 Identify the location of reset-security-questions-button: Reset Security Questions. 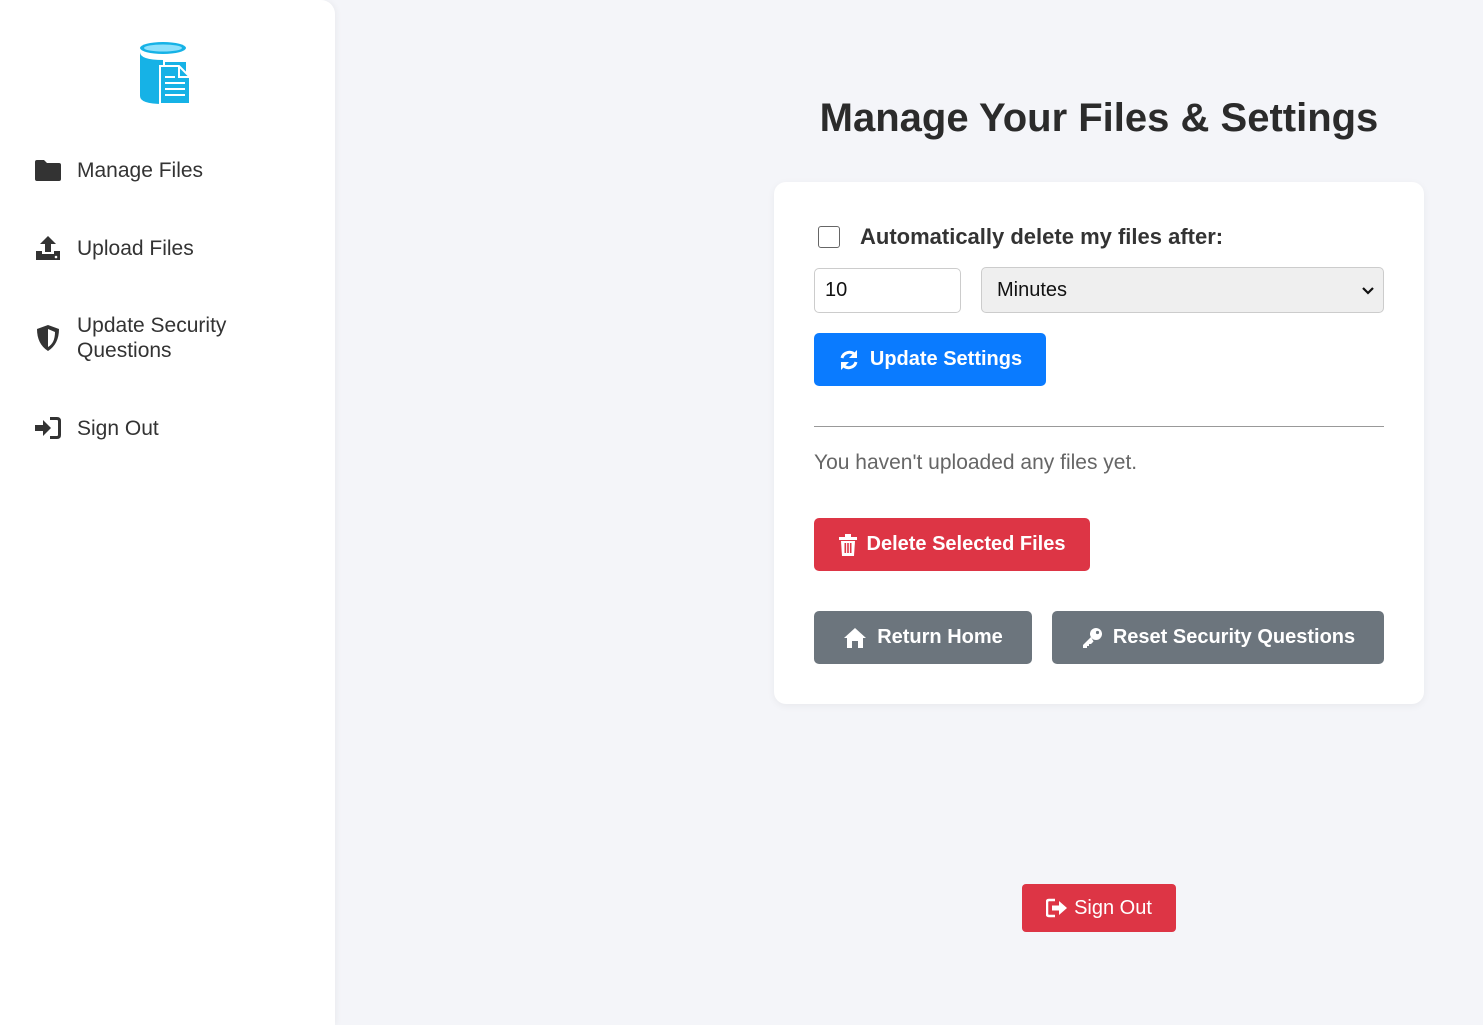
(1218, 637).